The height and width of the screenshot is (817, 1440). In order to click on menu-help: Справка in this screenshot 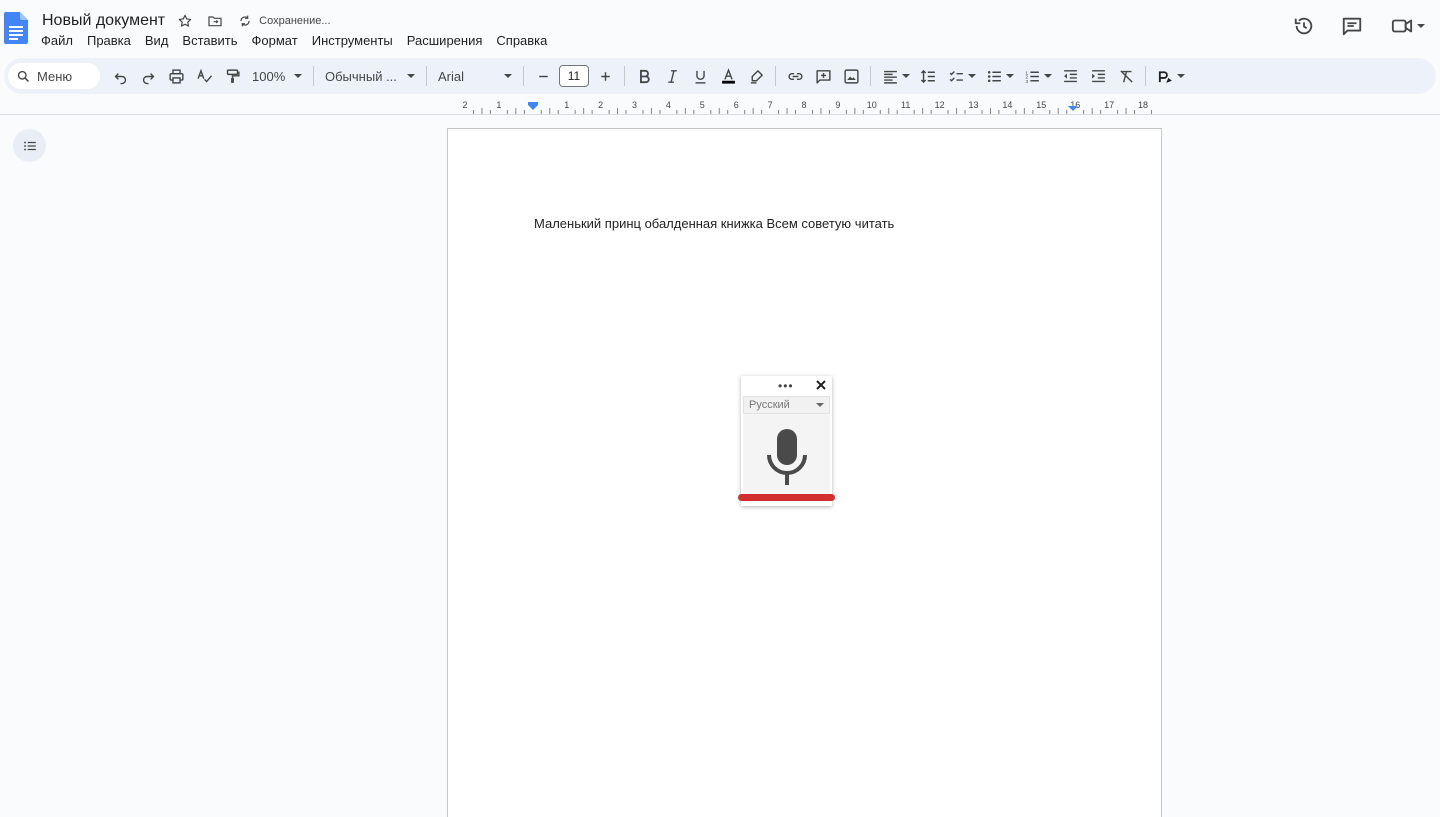, I will do `click(521, 40)`.